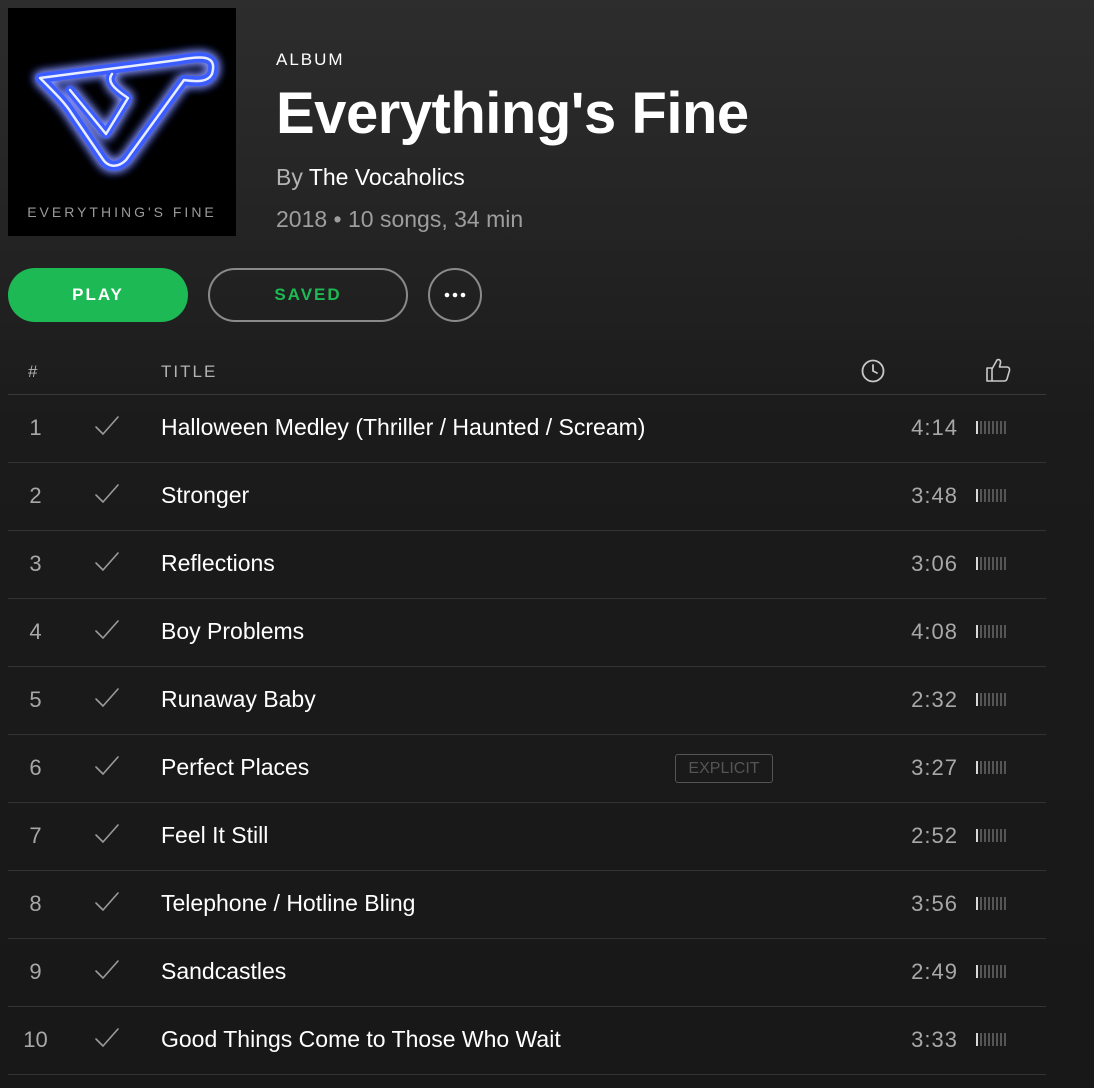 The image size is (1094, 1088). I want to click on artist-link: The Vocaholics, so click(387, 177).